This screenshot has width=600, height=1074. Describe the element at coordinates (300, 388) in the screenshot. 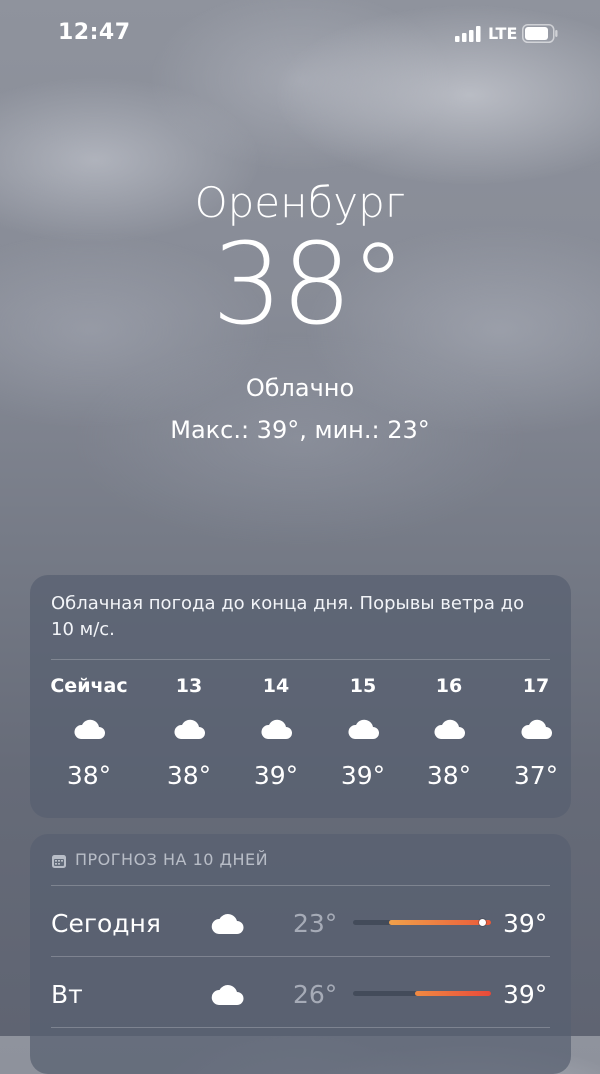

I see `current-condition: Облачно` at that location.